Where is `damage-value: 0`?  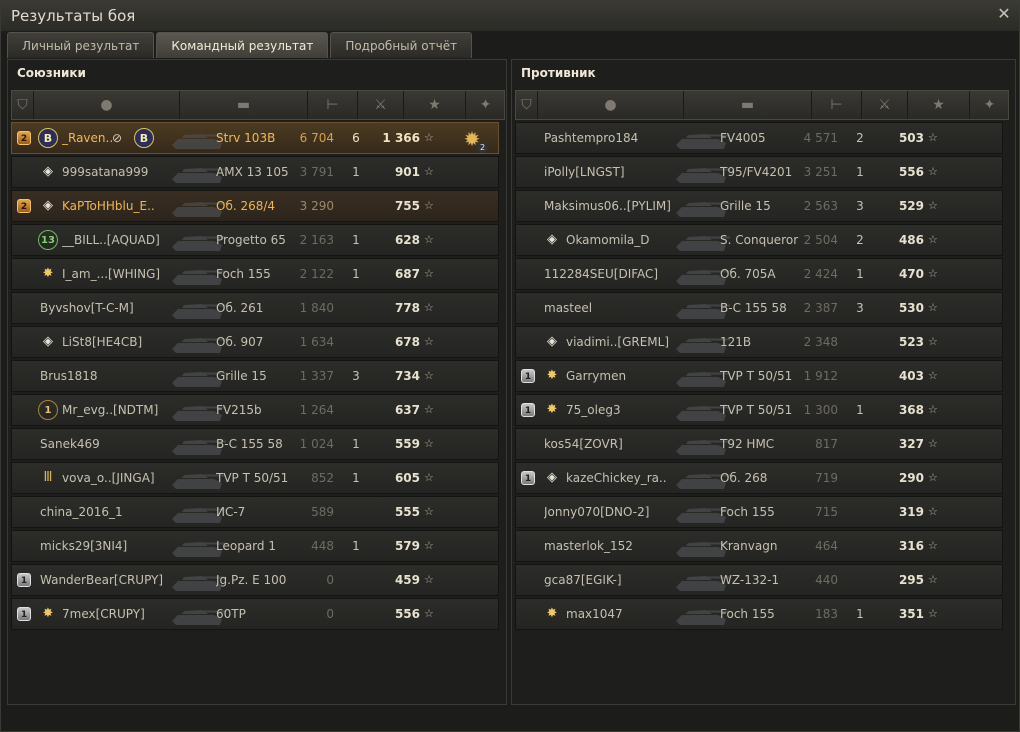 damage-value: 0 is located at coordinates (330, 614).